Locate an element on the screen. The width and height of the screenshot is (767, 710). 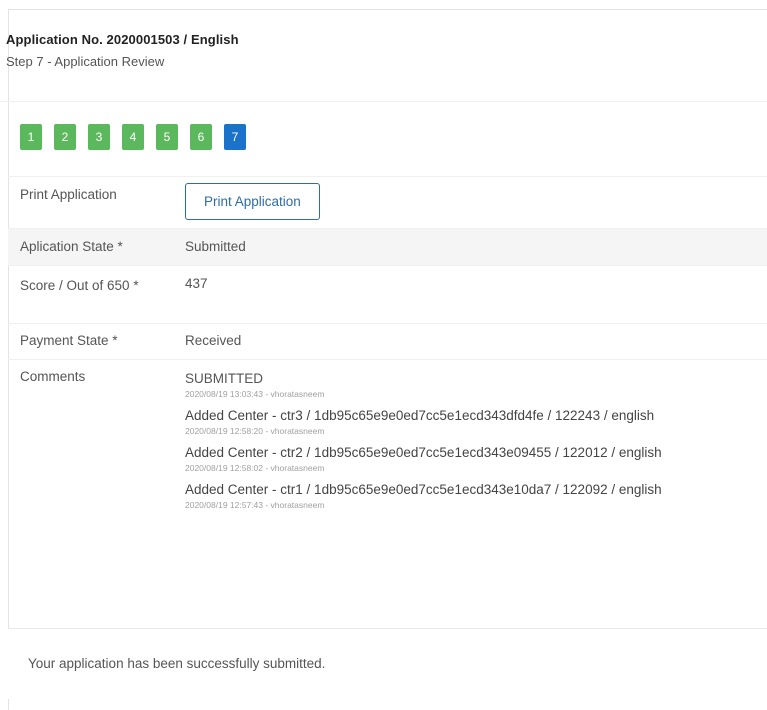
application-state-value: Submitted is located at coordinates (215, 246).